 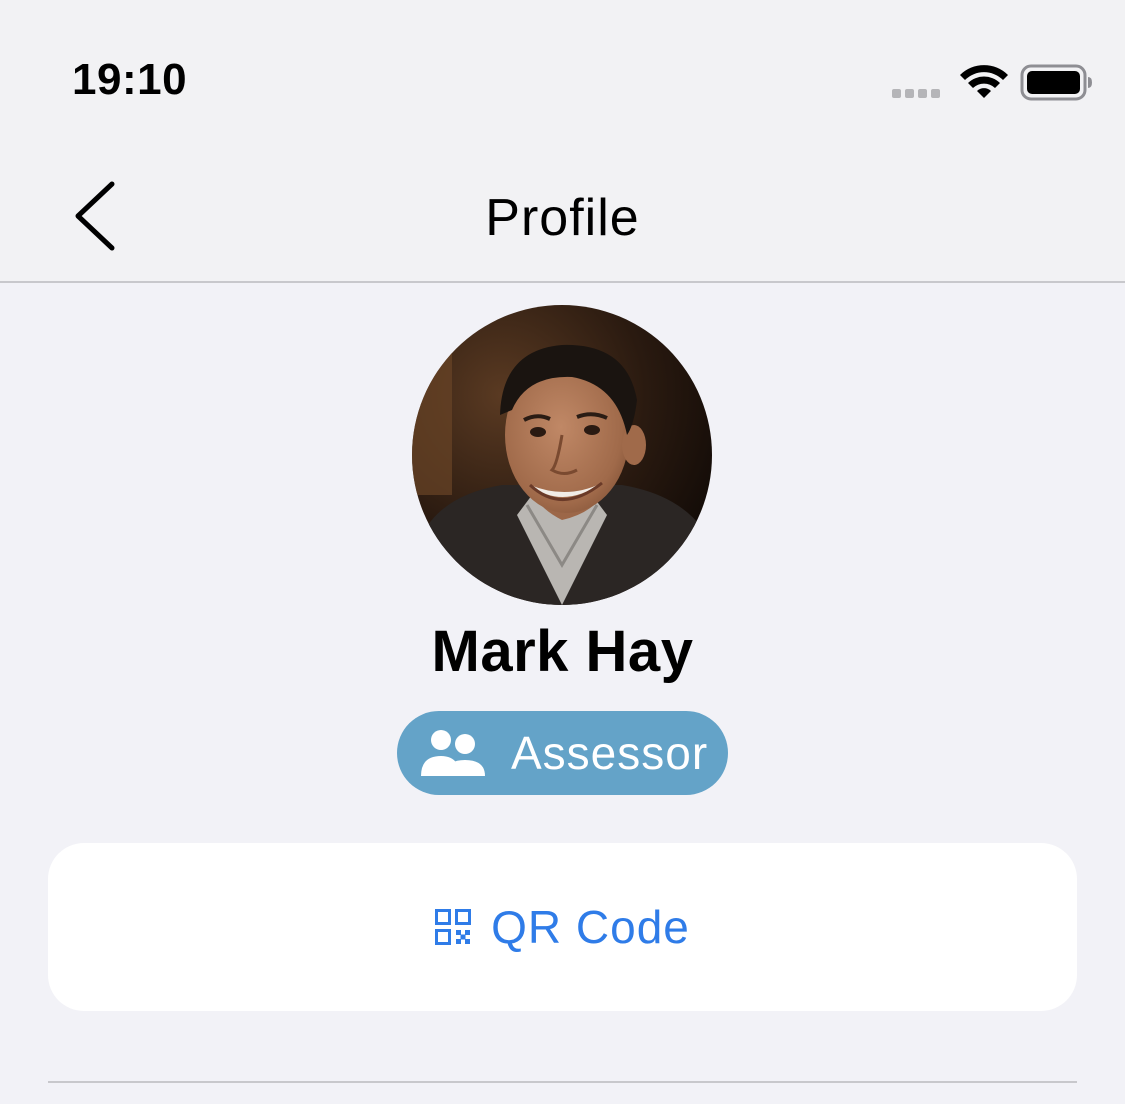 I want to click on role-badge: Assessor, so click(x=562, y=753).